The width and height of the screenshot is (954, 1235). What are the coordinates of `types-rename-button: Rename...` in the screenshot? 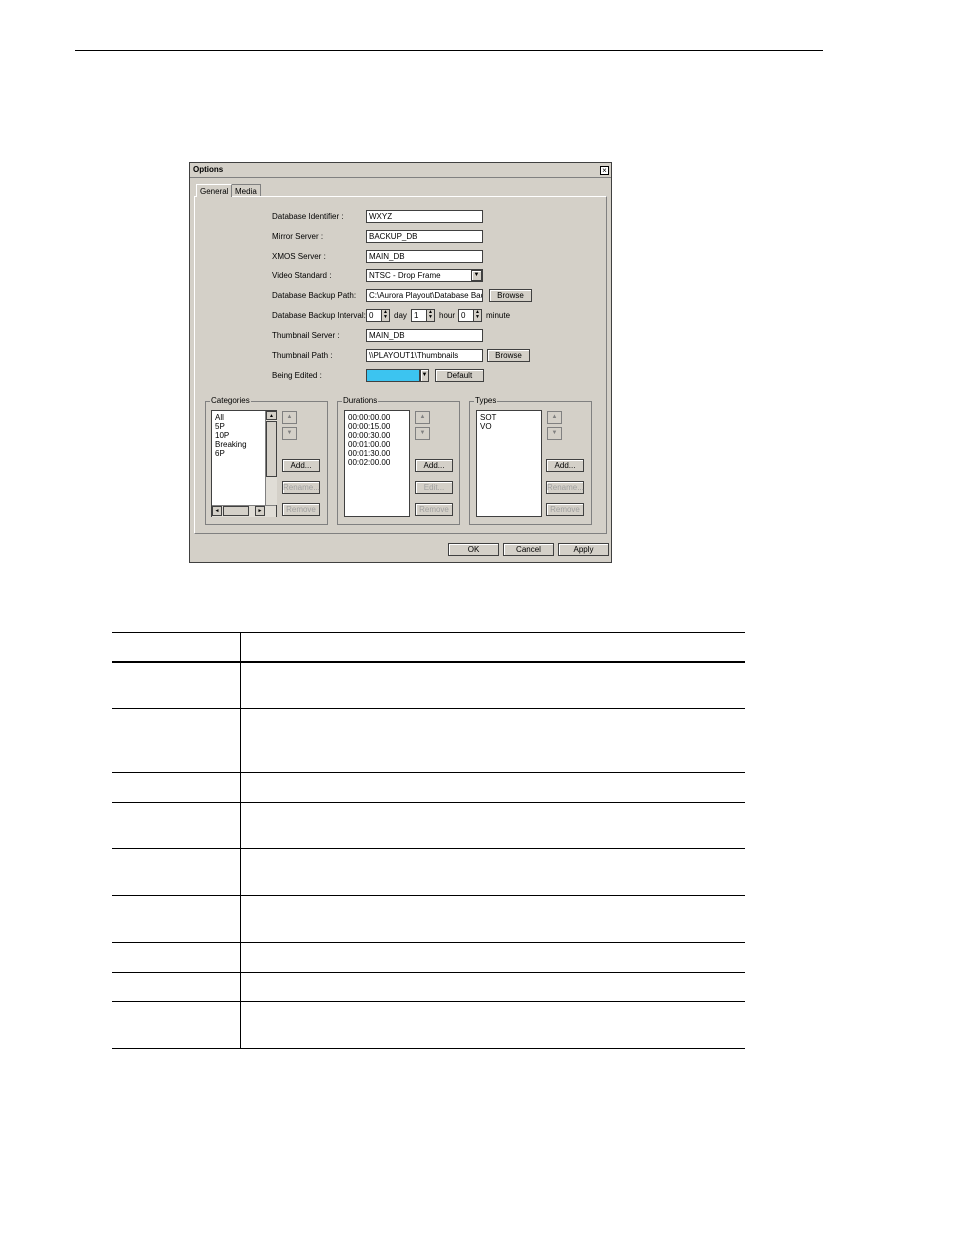 It's located at (565, 487).